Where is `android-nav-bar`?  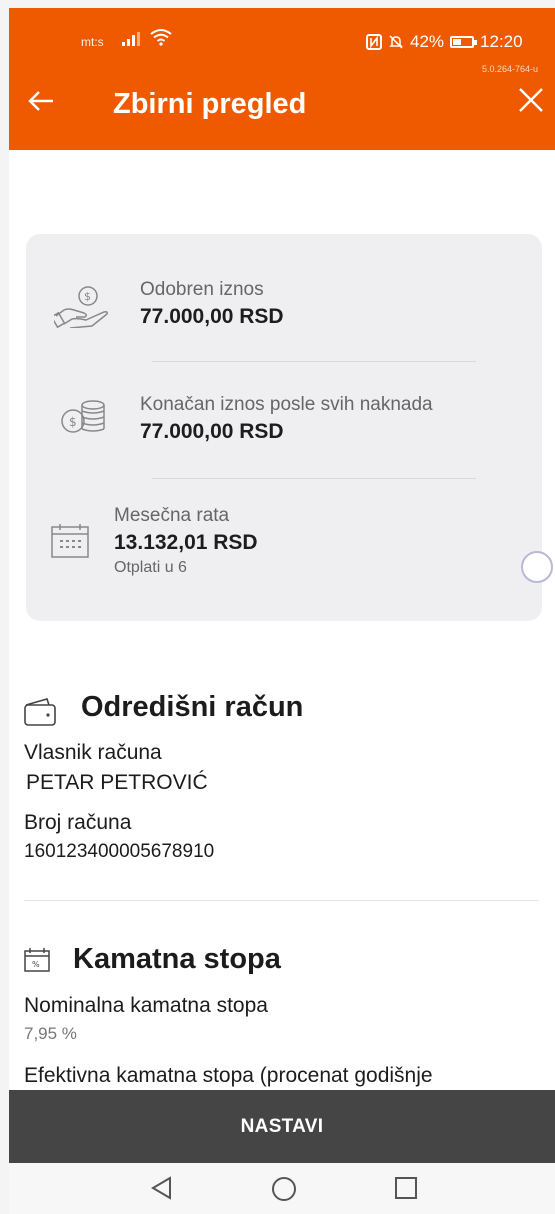 android-nav-bar is located at coordinates (282, 1188).